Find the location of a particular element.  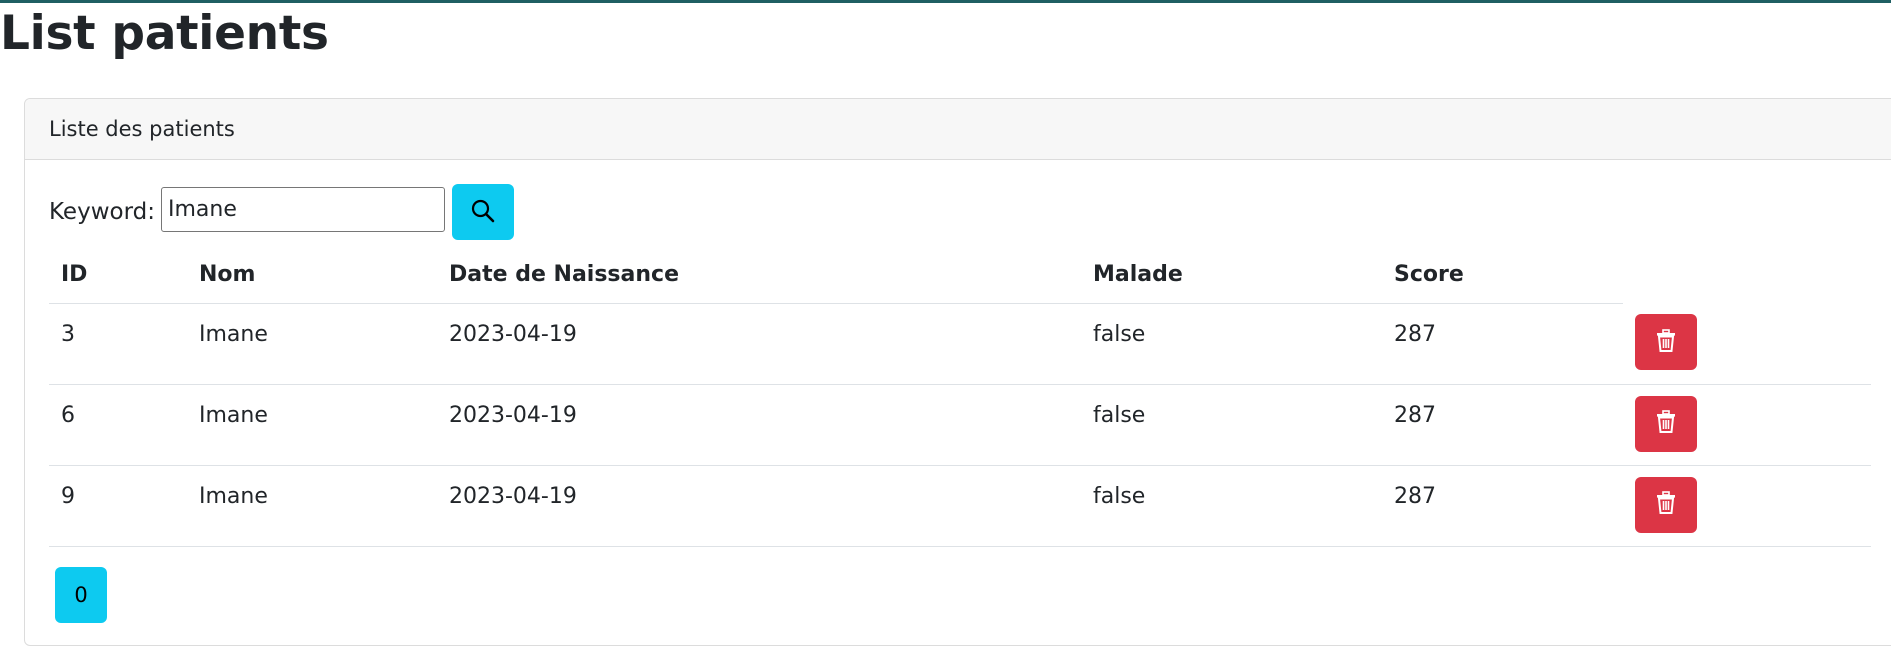

column-header-nom: Nom is located at coordinates (312, 275).